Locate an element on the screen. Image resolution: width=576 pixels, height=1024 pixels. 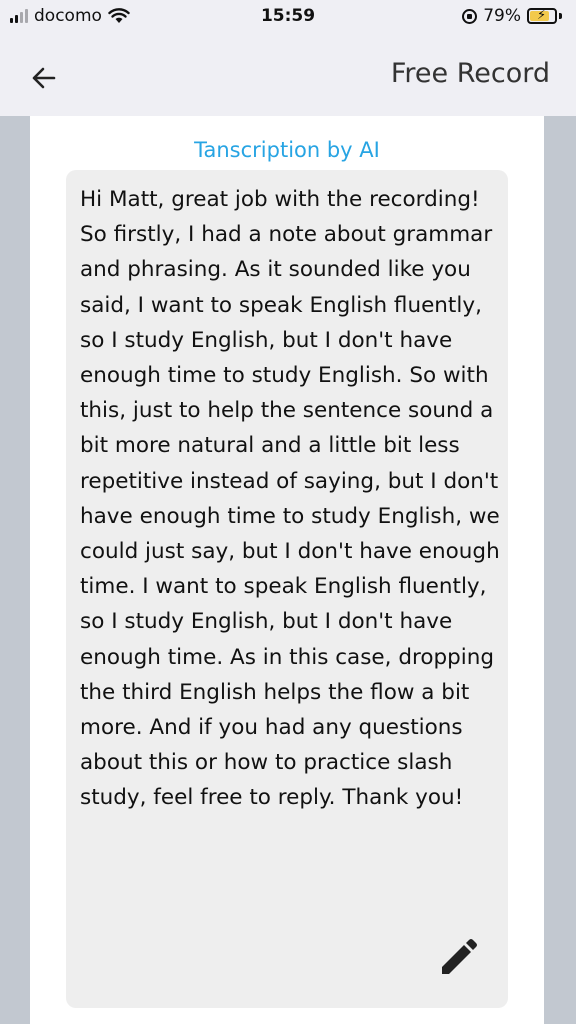
battery-tip is located at coordinates (560, 16).